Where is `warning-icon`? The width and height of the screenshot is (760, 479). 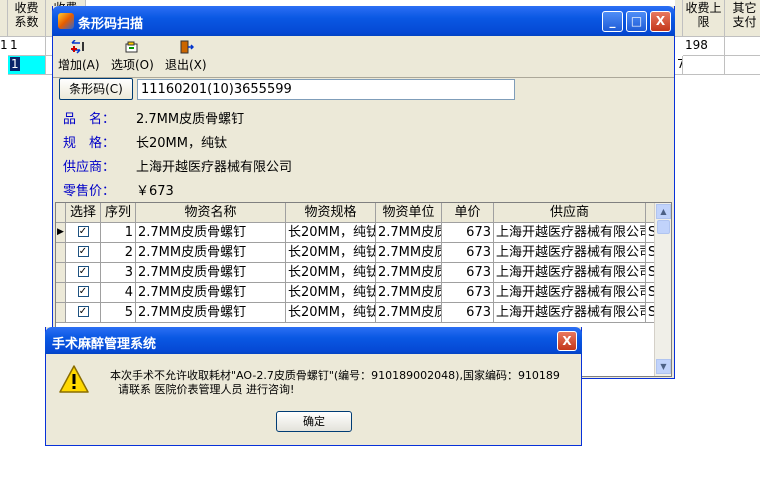 warning-icon is located at coordinates (74, 379).